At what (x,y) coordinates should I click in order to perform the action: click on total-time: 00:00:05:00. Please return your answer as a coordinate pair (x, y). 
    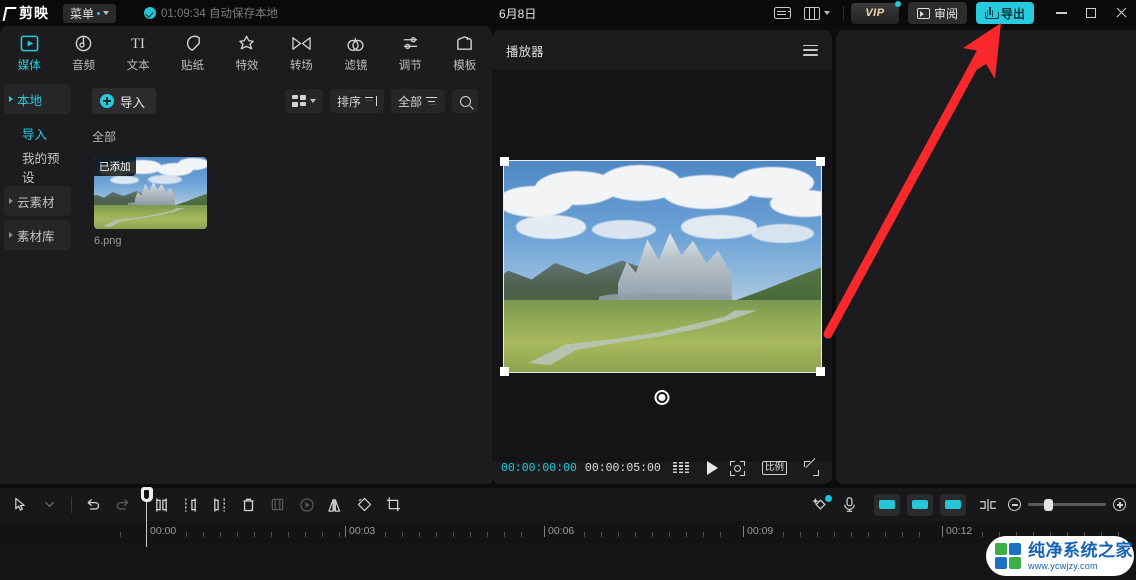
    Looking at the image, I should click on (622, 468).